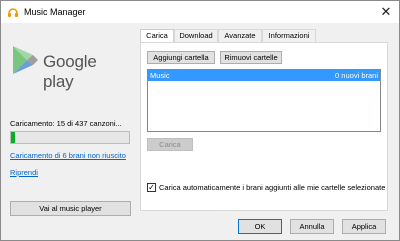 This screenshot has height=241, width=400. I want to click on auto-upload-checkbox: ✓, so click(151, 187).